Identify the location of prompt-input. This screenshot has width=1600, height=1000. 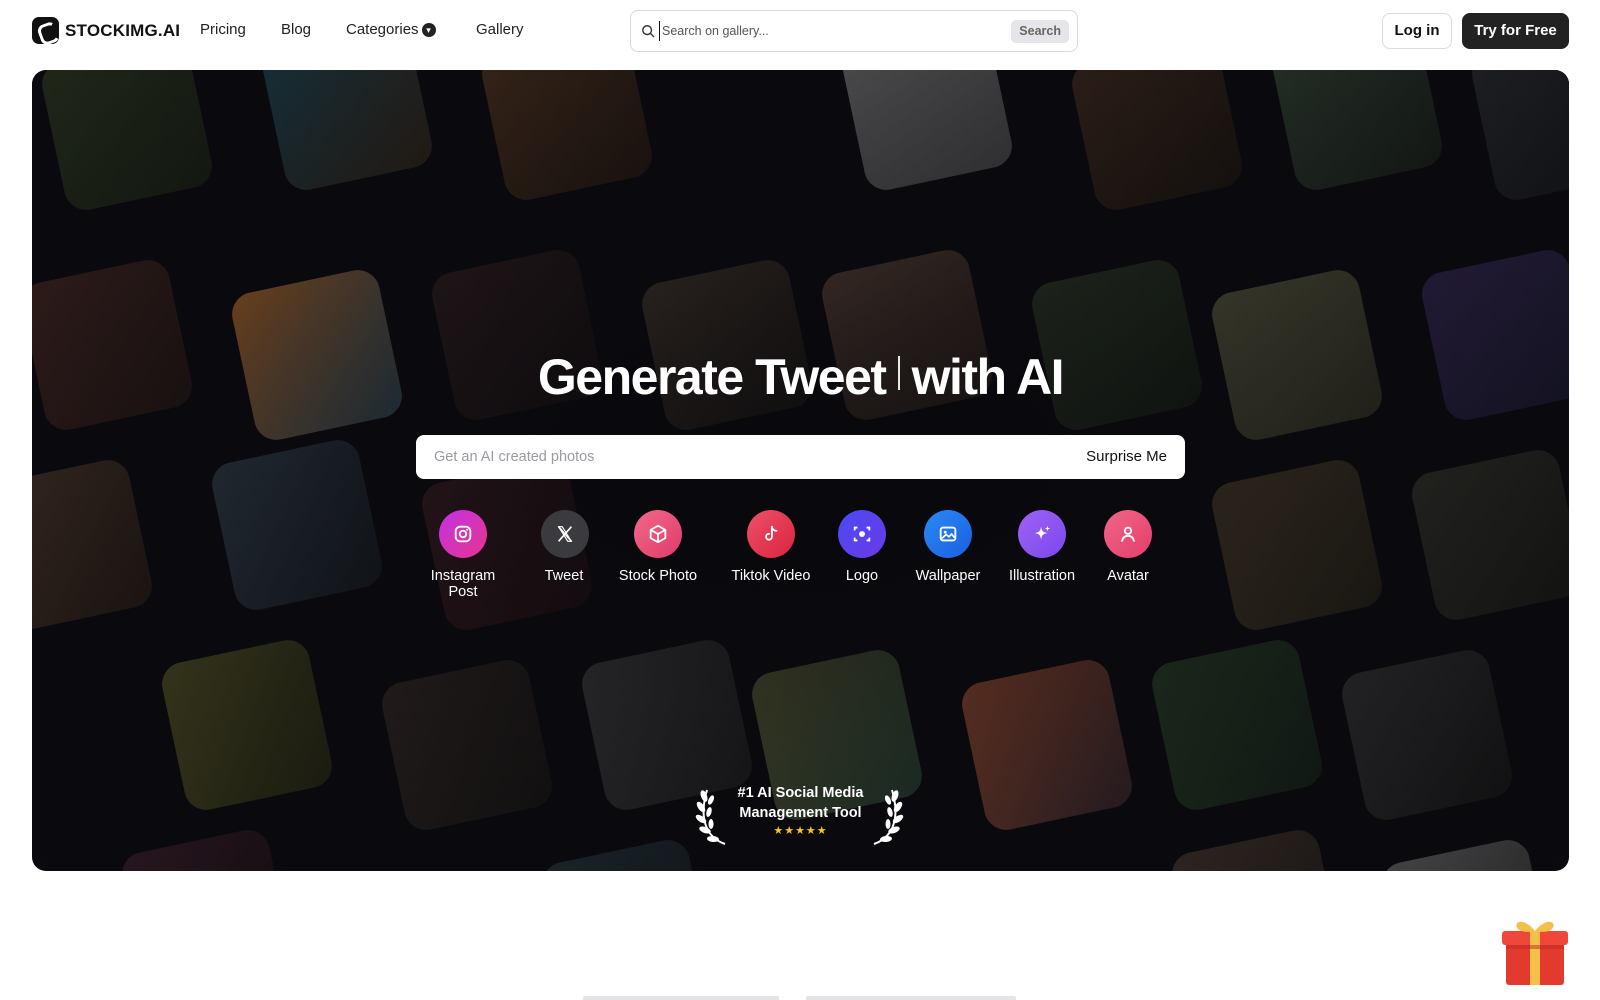
(734, 457).